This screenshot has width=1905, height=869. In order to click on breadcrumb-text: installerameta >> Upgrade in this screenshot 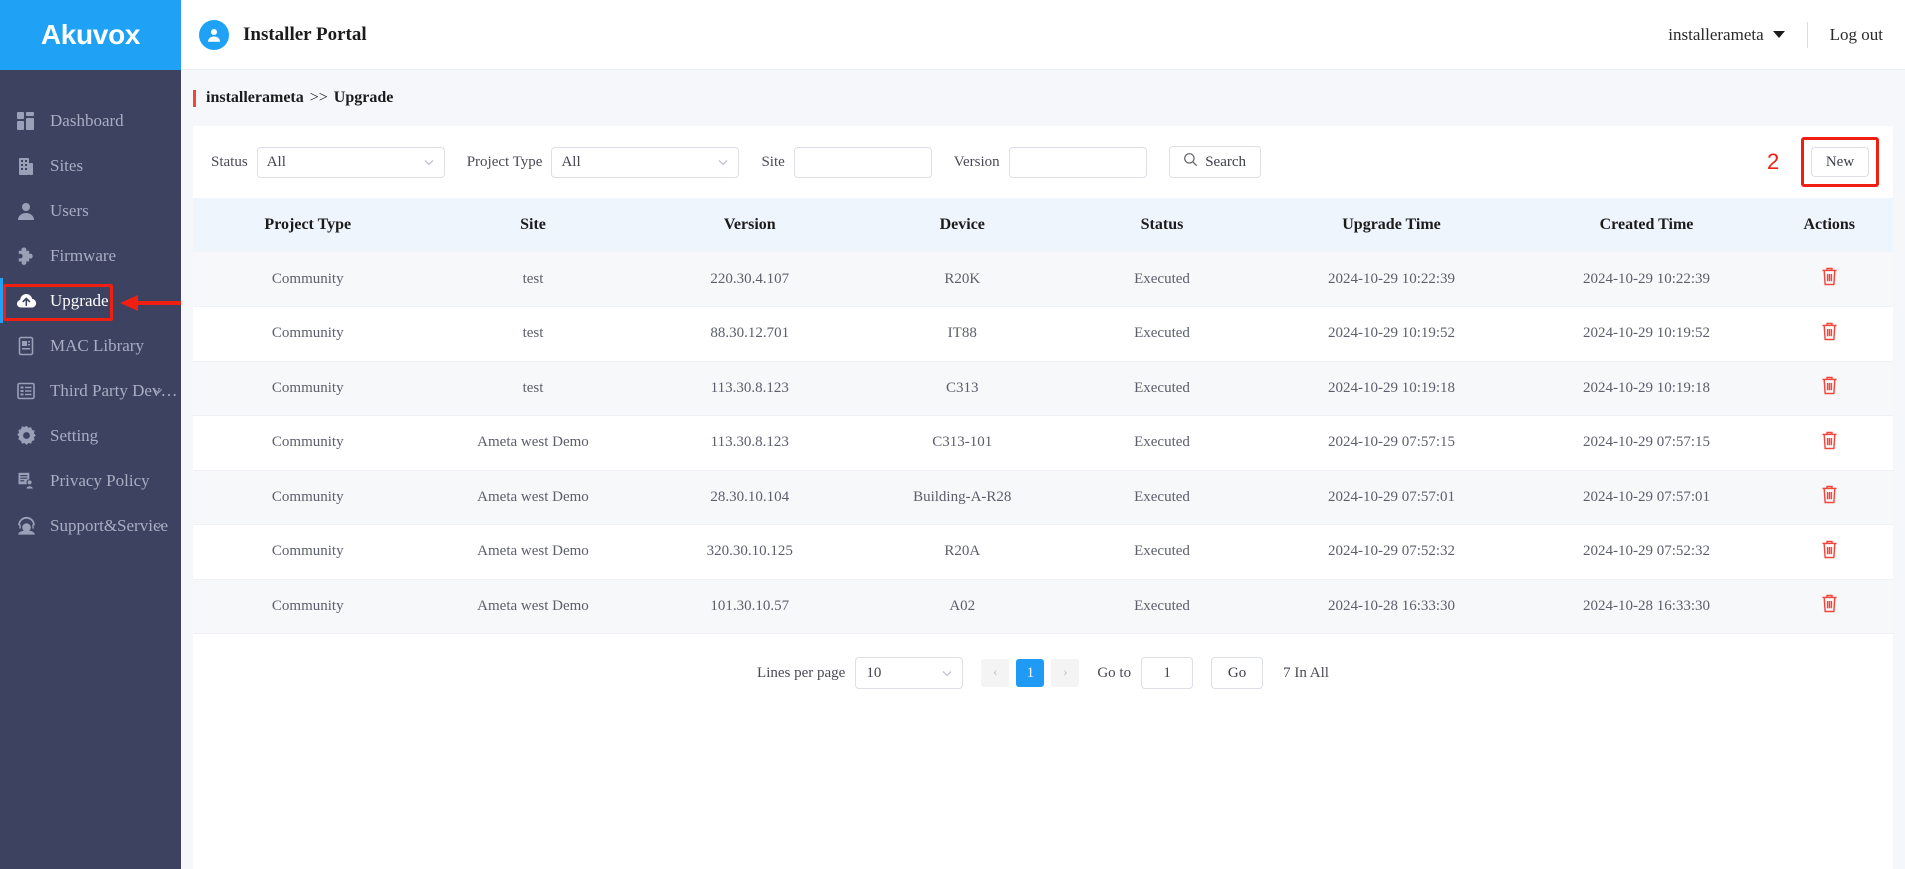, I will do `click(299, 98)`.